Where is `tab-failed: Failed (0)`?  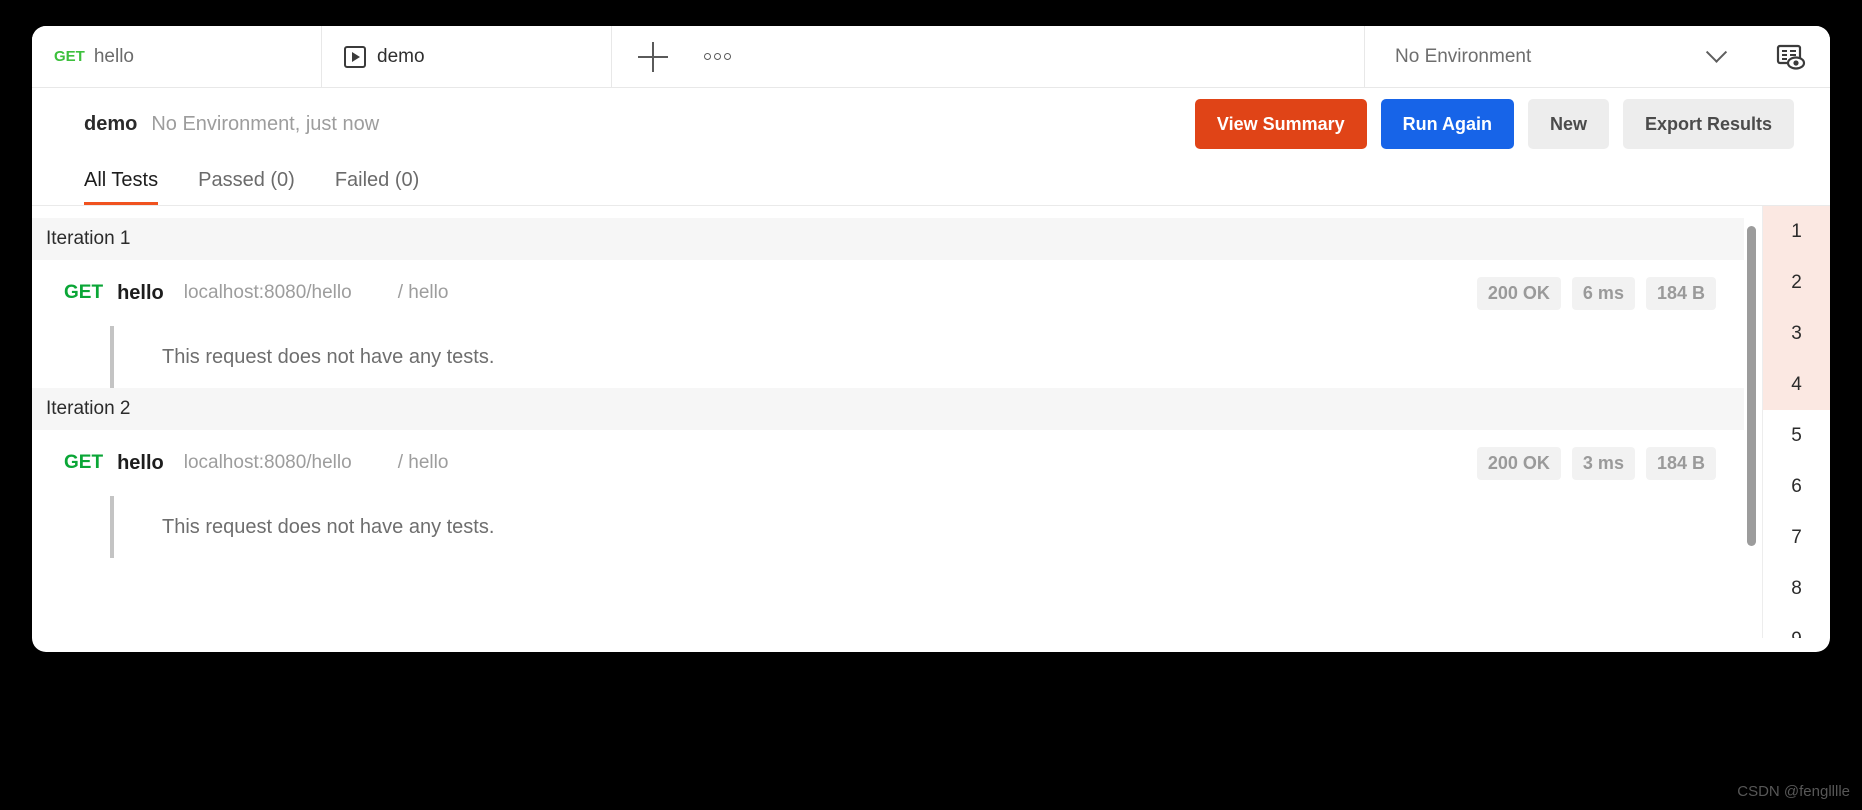 tab-failed: Failed (0) is located at coordinates (377, 187).